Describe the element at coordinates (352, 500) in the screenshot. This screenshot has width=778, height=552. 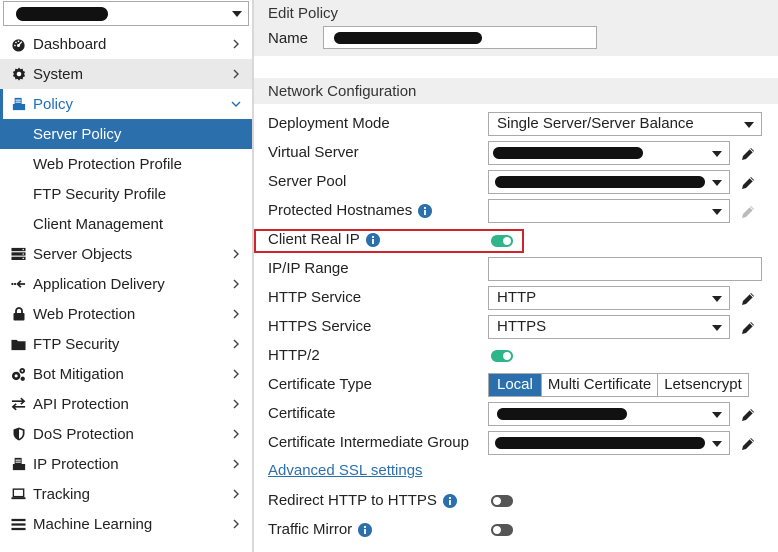
I see `redirect-http-text: Redirect HTTP to HTTPS` at that location.